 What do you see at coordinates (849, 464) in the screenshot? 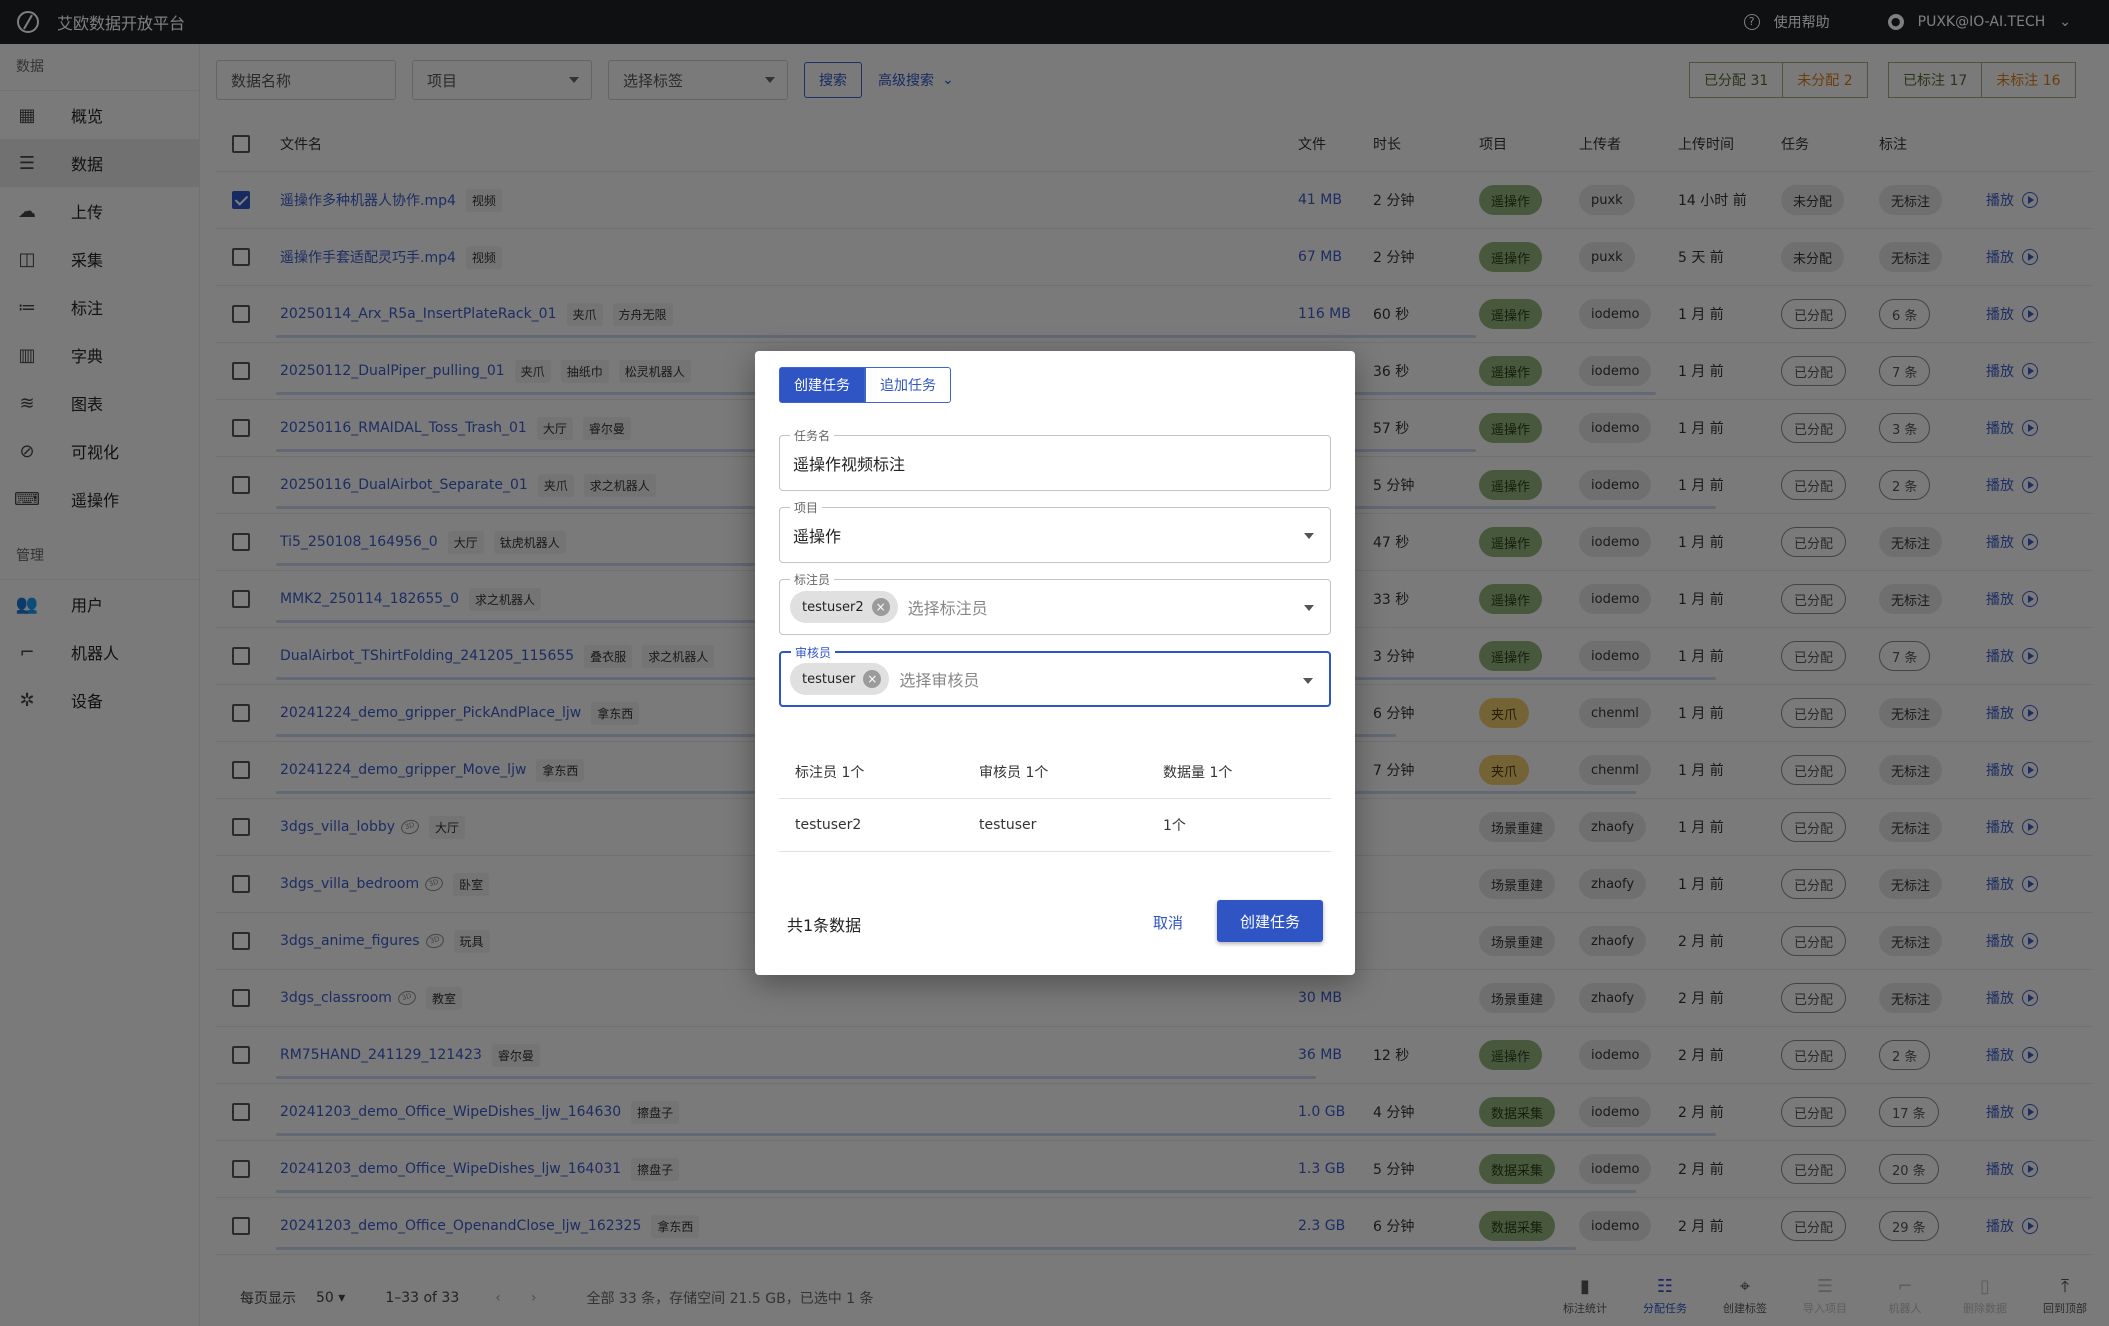
I see `task-name-value: 遥操作视频标注` at bounding box center [849, 464].